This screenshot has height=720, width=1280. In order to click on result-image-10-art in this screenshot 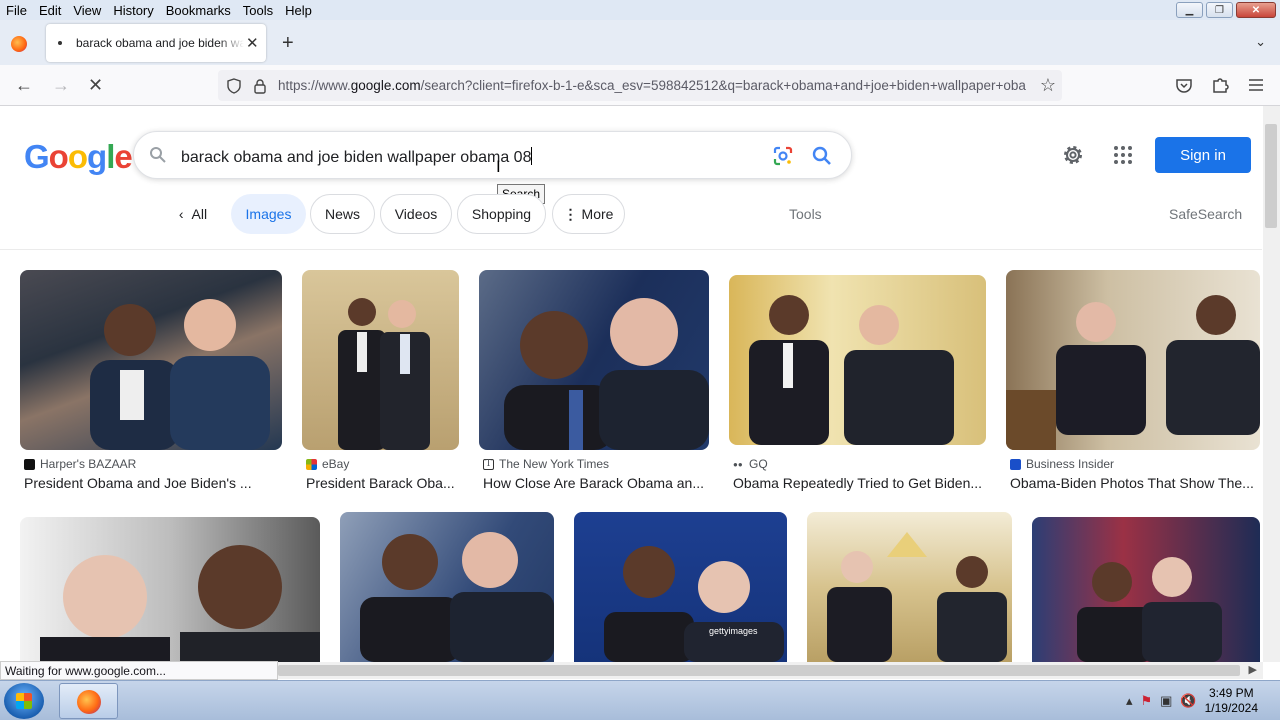, I will do `click(1149, 609)`.